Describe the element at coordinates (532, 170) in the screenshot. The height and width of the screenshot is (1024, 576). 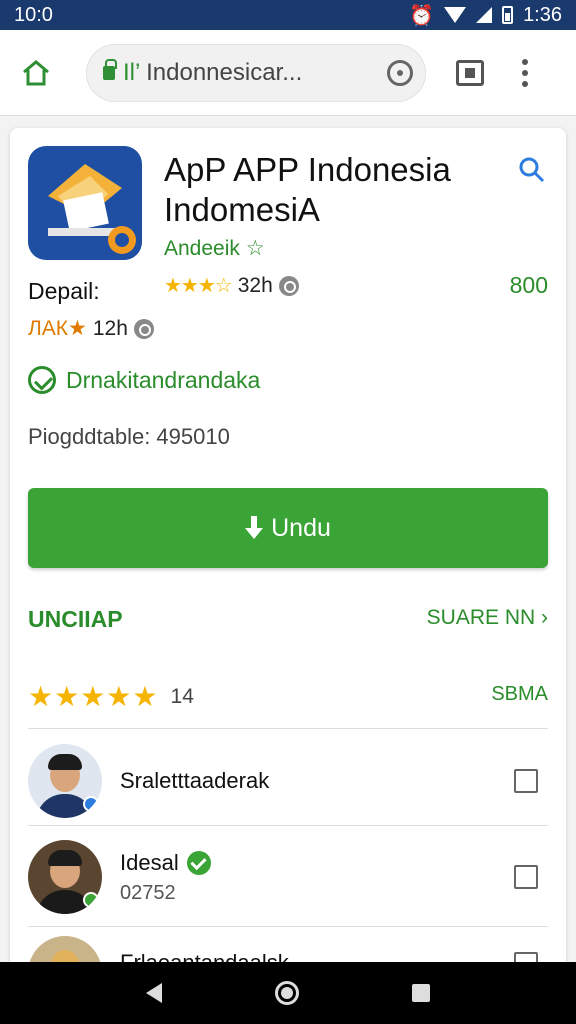
I see `search-icon` at that location.